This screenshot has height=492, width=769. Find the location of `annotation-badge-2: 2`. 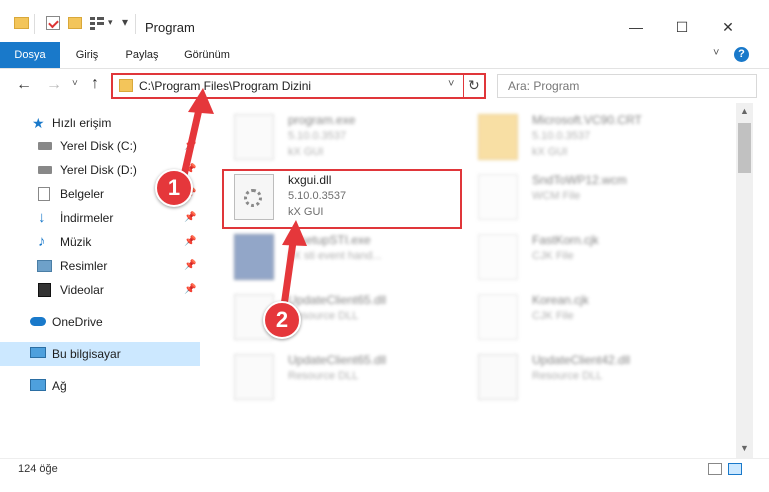

annotation-badge-2: 2 is located at coordinates (282, 320).